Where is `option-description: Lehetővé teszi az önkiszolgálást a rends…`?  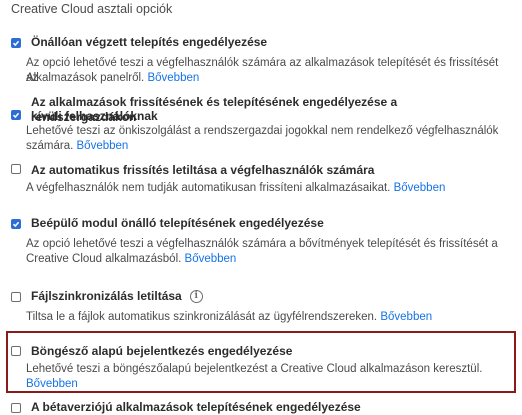
option-description: Lehetővé teszi az önkiszolgálást a rends… is located at coordinates (262, 131).